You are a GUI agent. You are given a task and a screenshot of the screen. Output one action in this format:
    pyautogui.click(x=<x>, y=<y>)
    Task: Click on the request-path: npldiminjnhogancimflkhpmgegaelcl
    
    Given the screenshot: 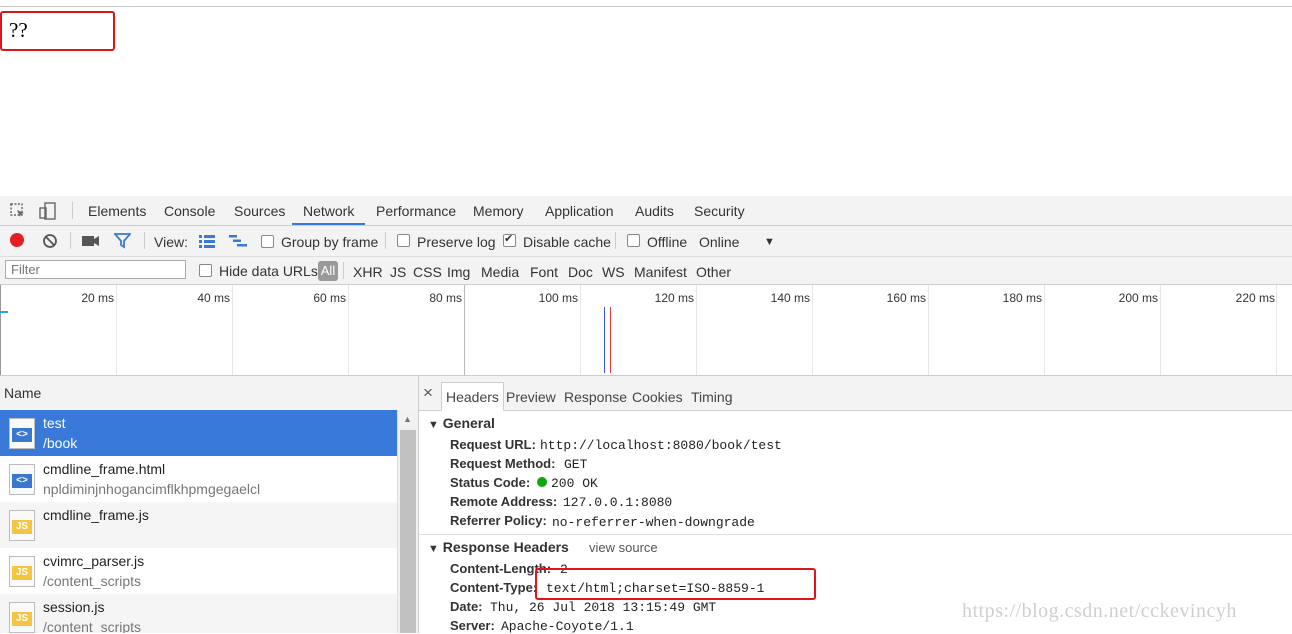 What is the action you would take?
    pyautogui.click(x=152, y=489)
    